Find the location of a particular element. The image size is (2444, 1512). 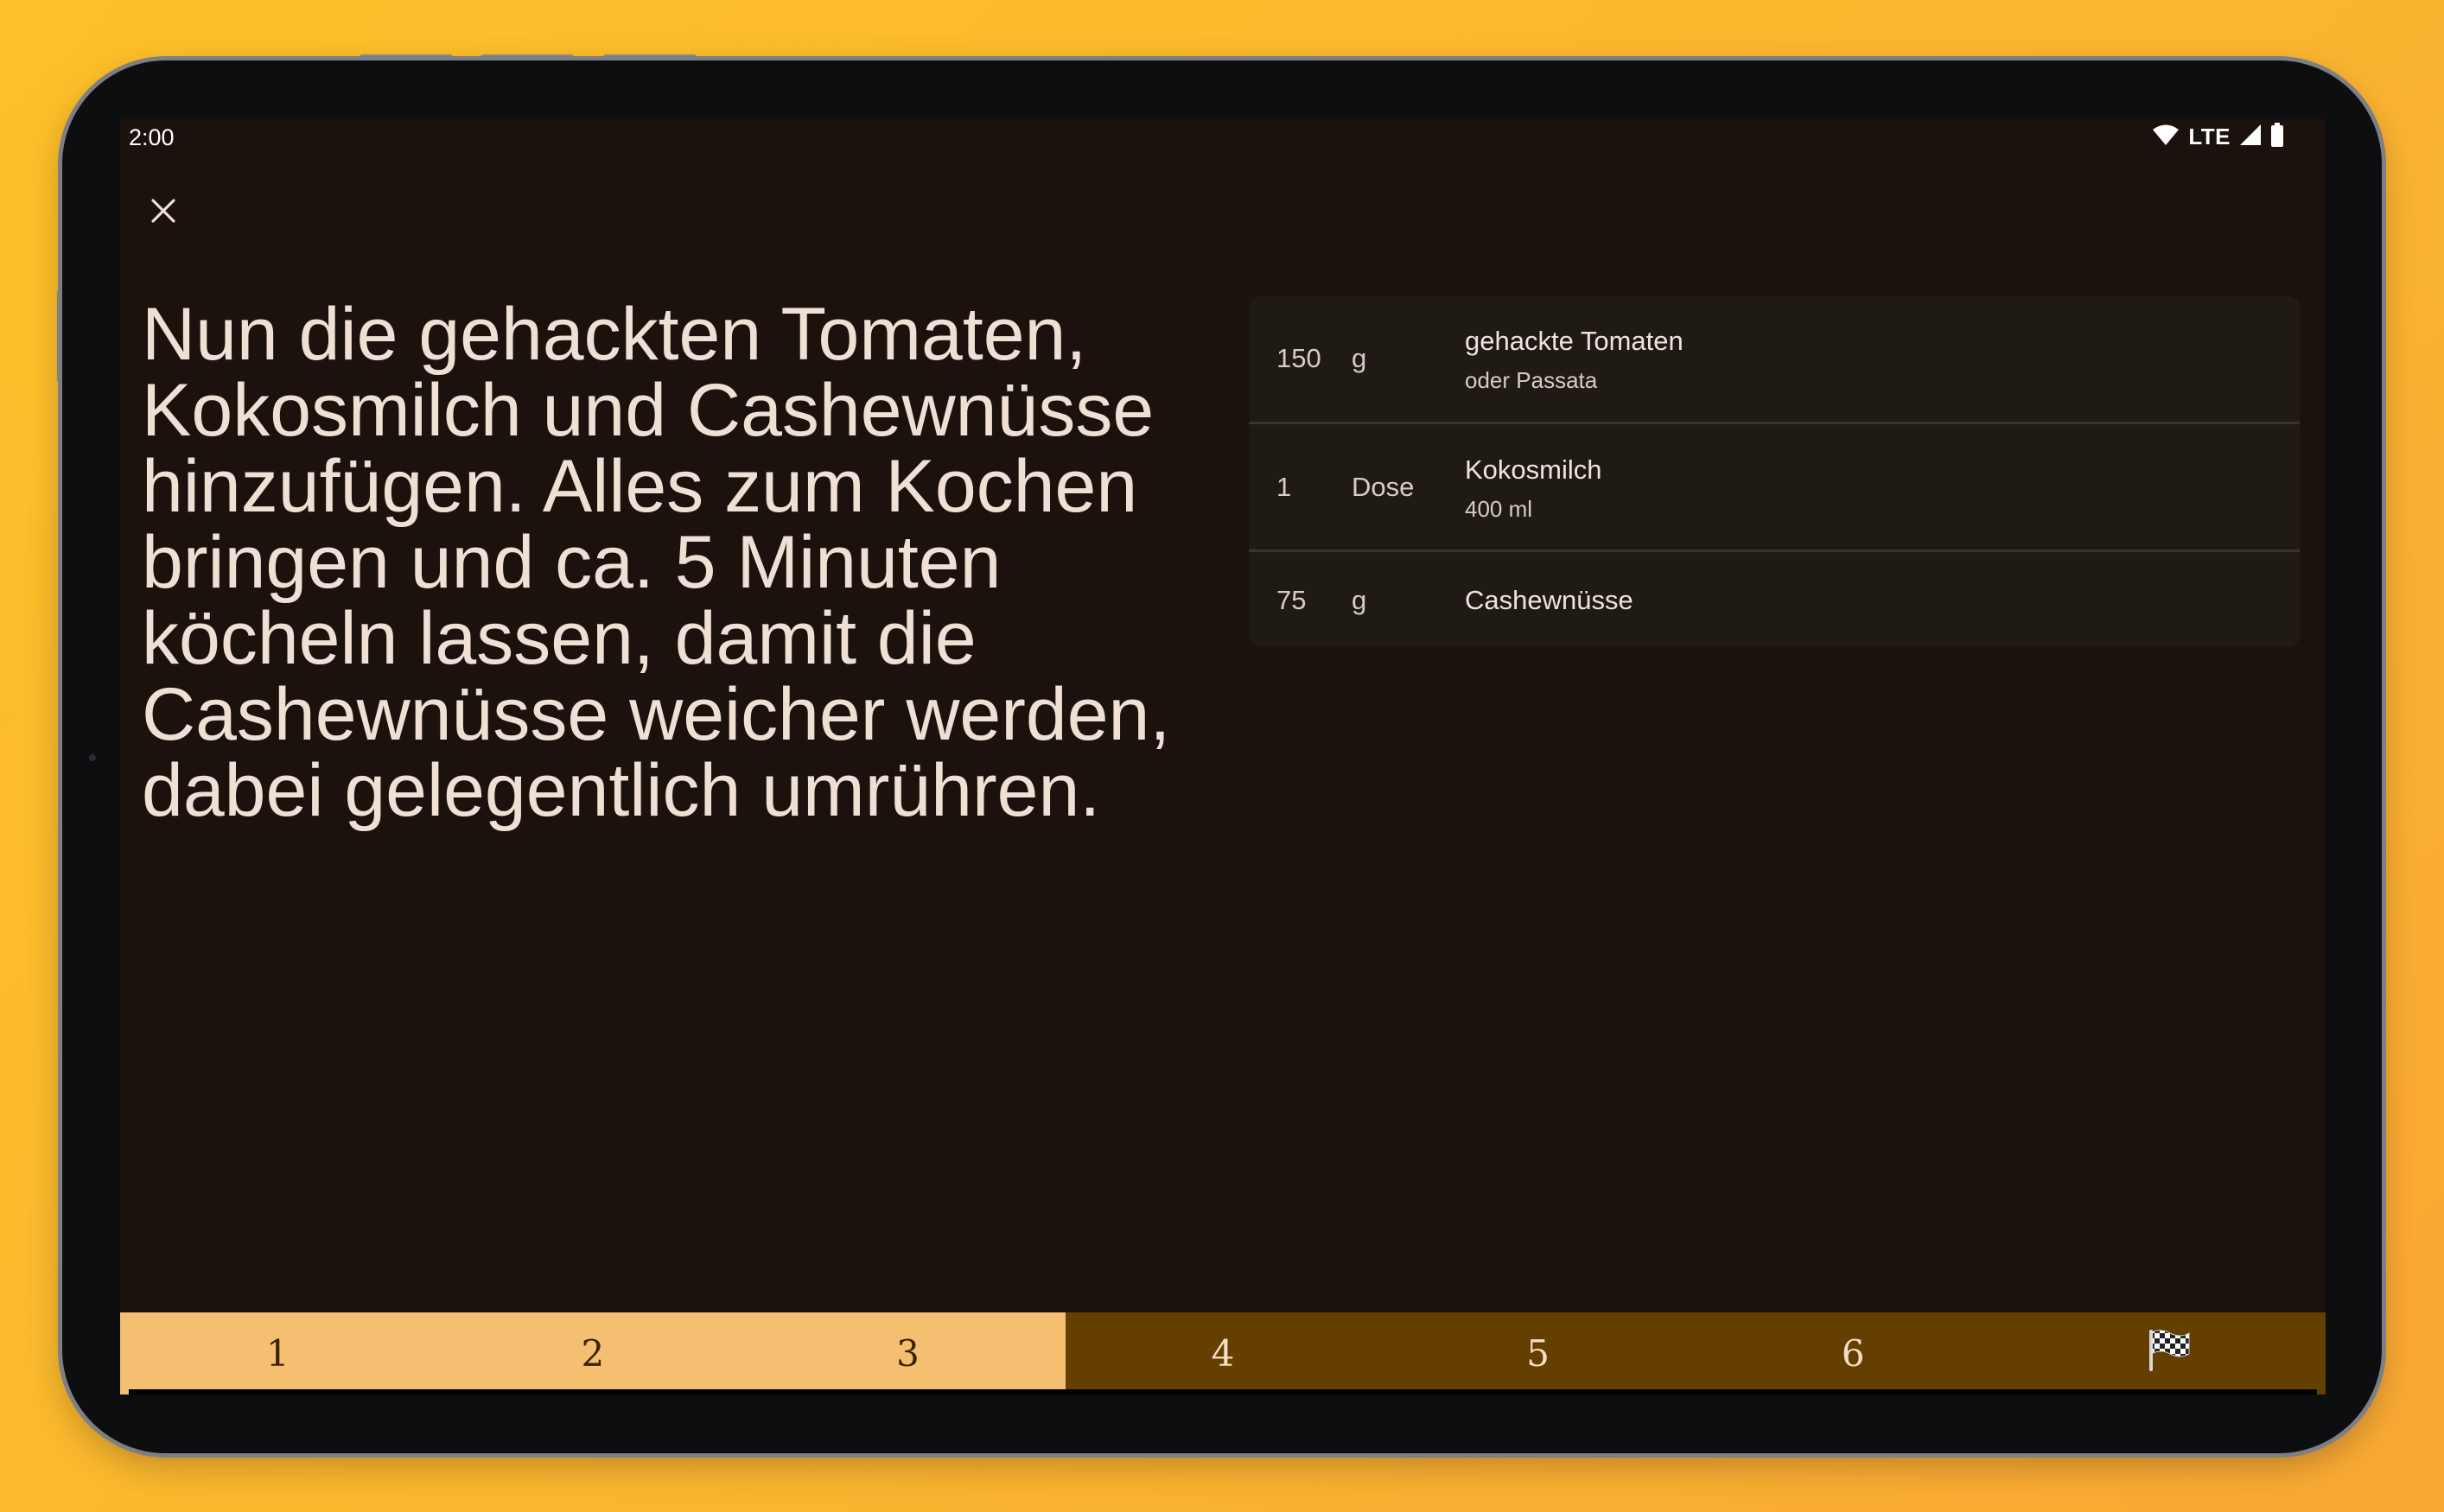

close-button is located at coordinates (163, 212).